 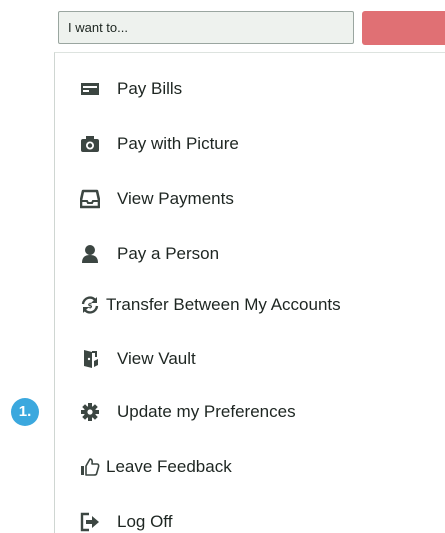 I want to click on person-icon, so click(x=90, y=254).